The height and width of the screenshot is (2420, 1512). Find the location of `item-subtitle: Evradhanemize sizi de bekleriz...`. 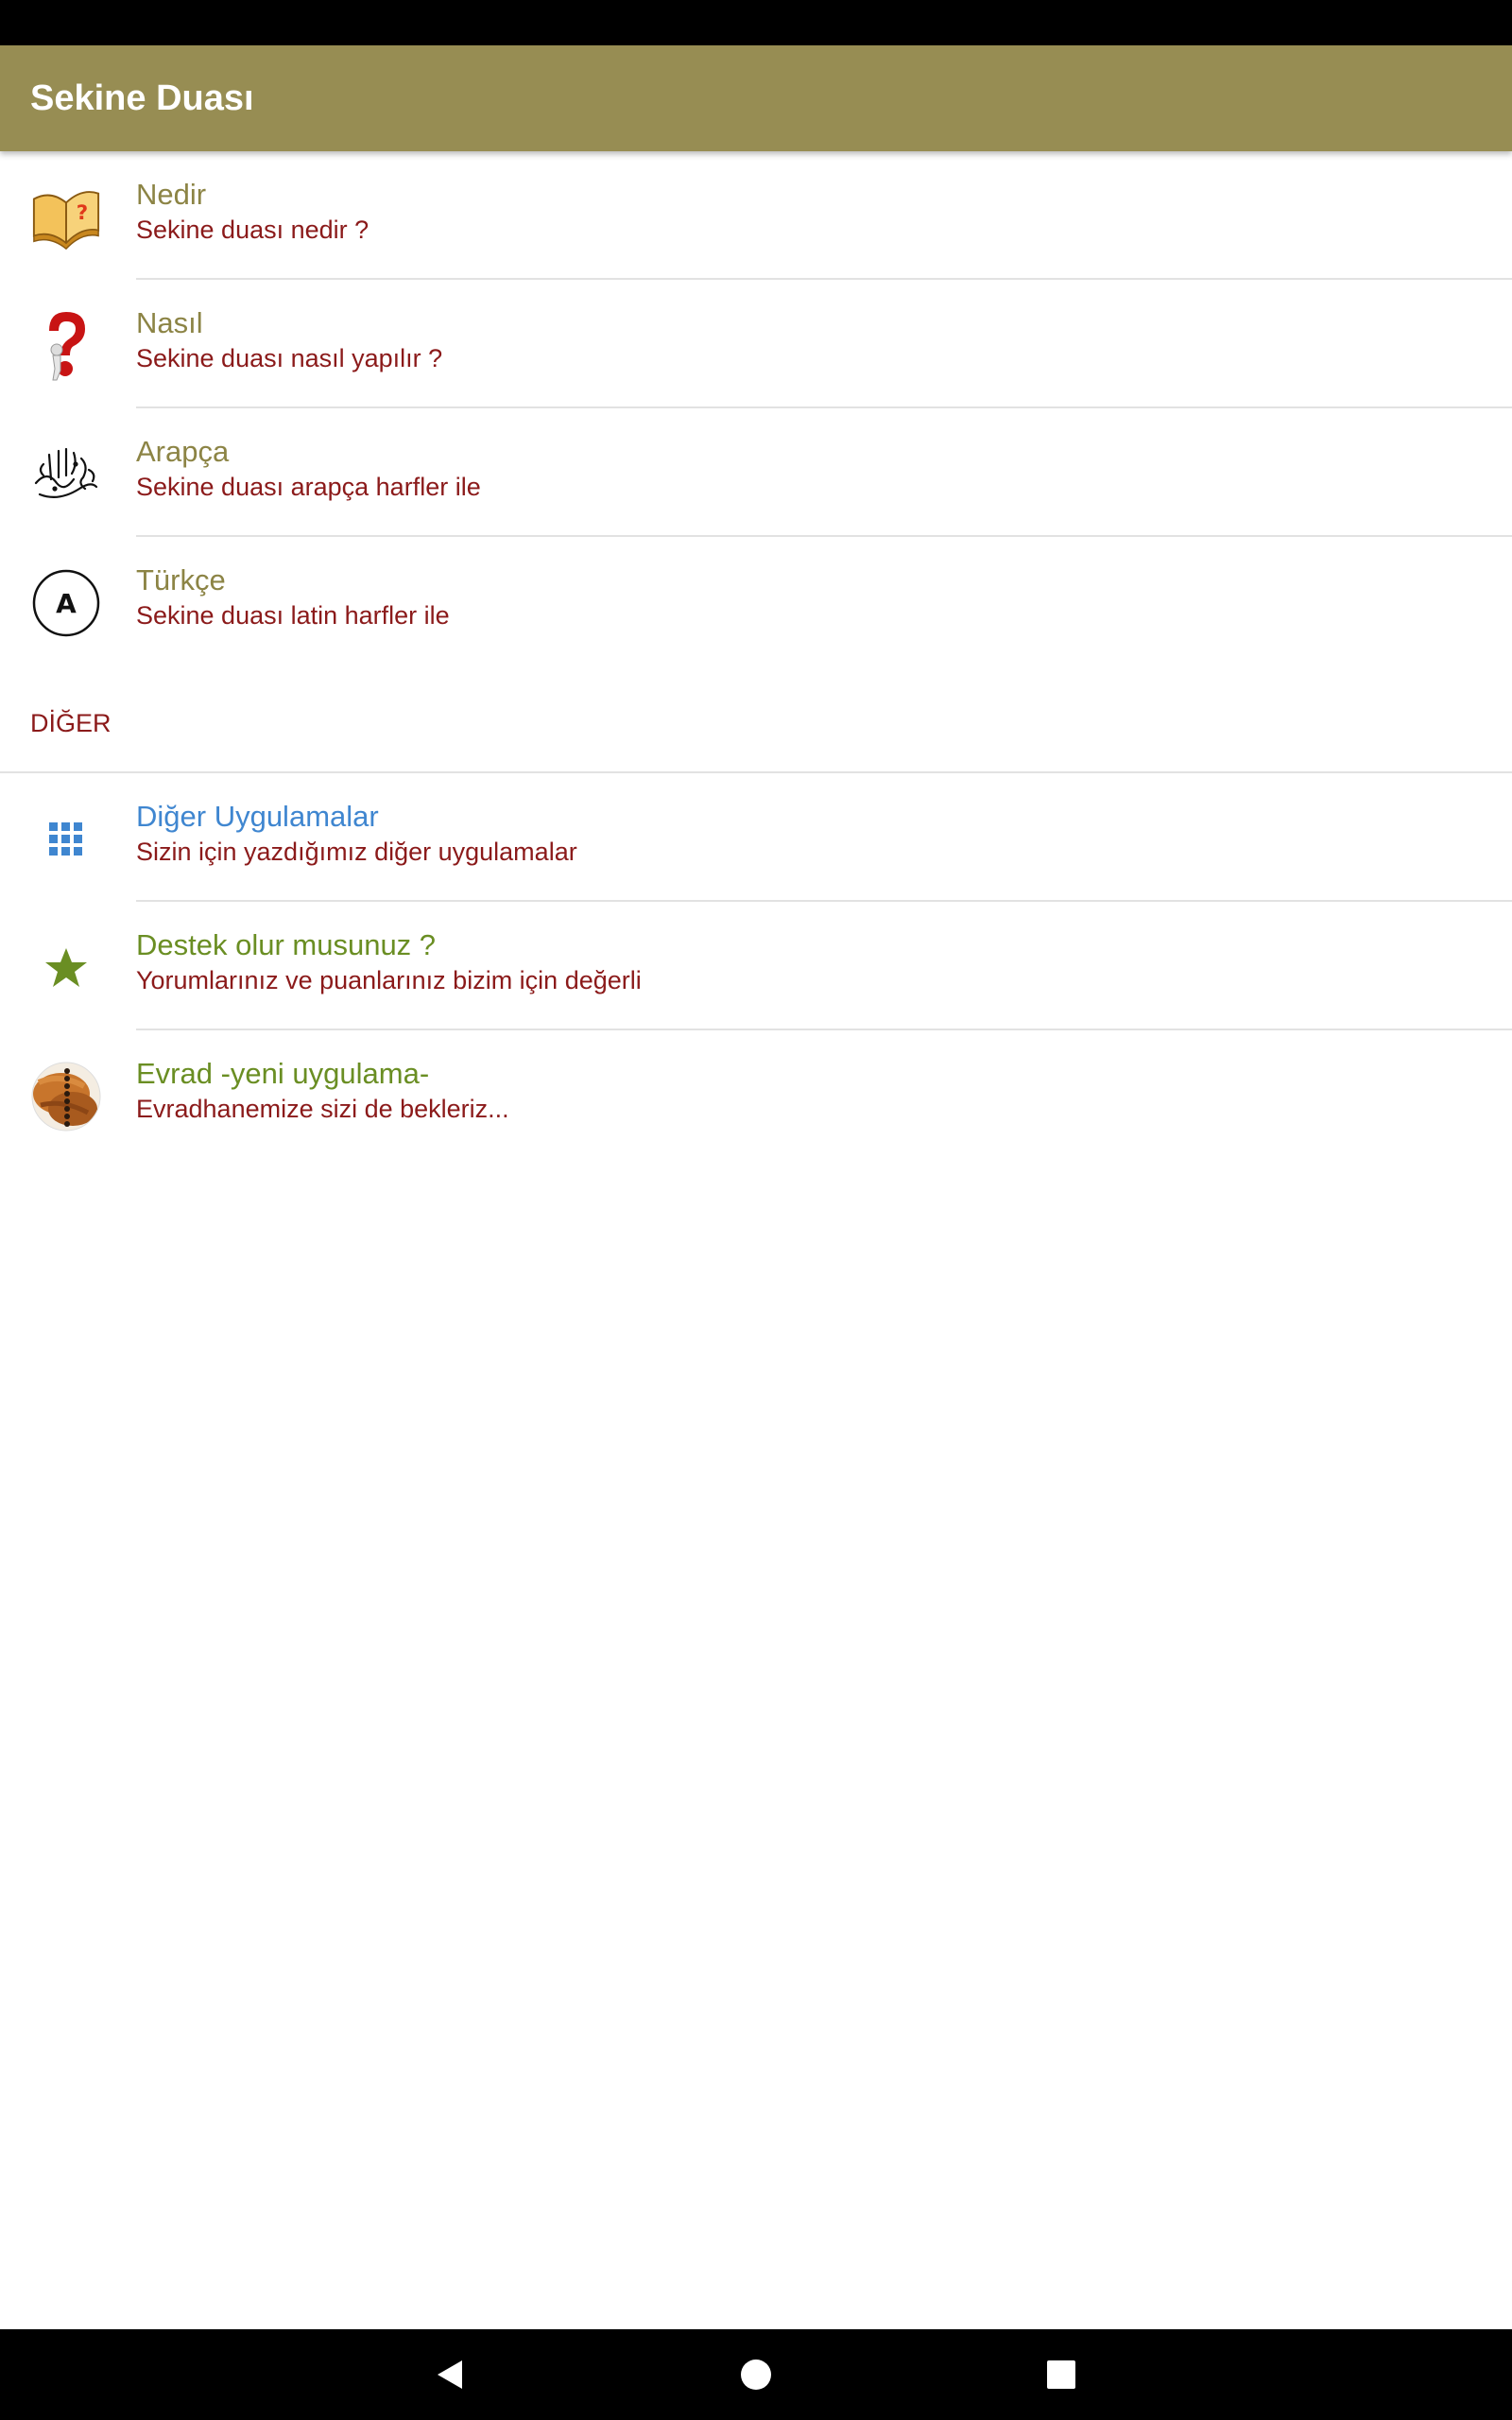

item-subtitle: Evradhanemize sizi de bekleriz... is located at coordinates (322, 1109).